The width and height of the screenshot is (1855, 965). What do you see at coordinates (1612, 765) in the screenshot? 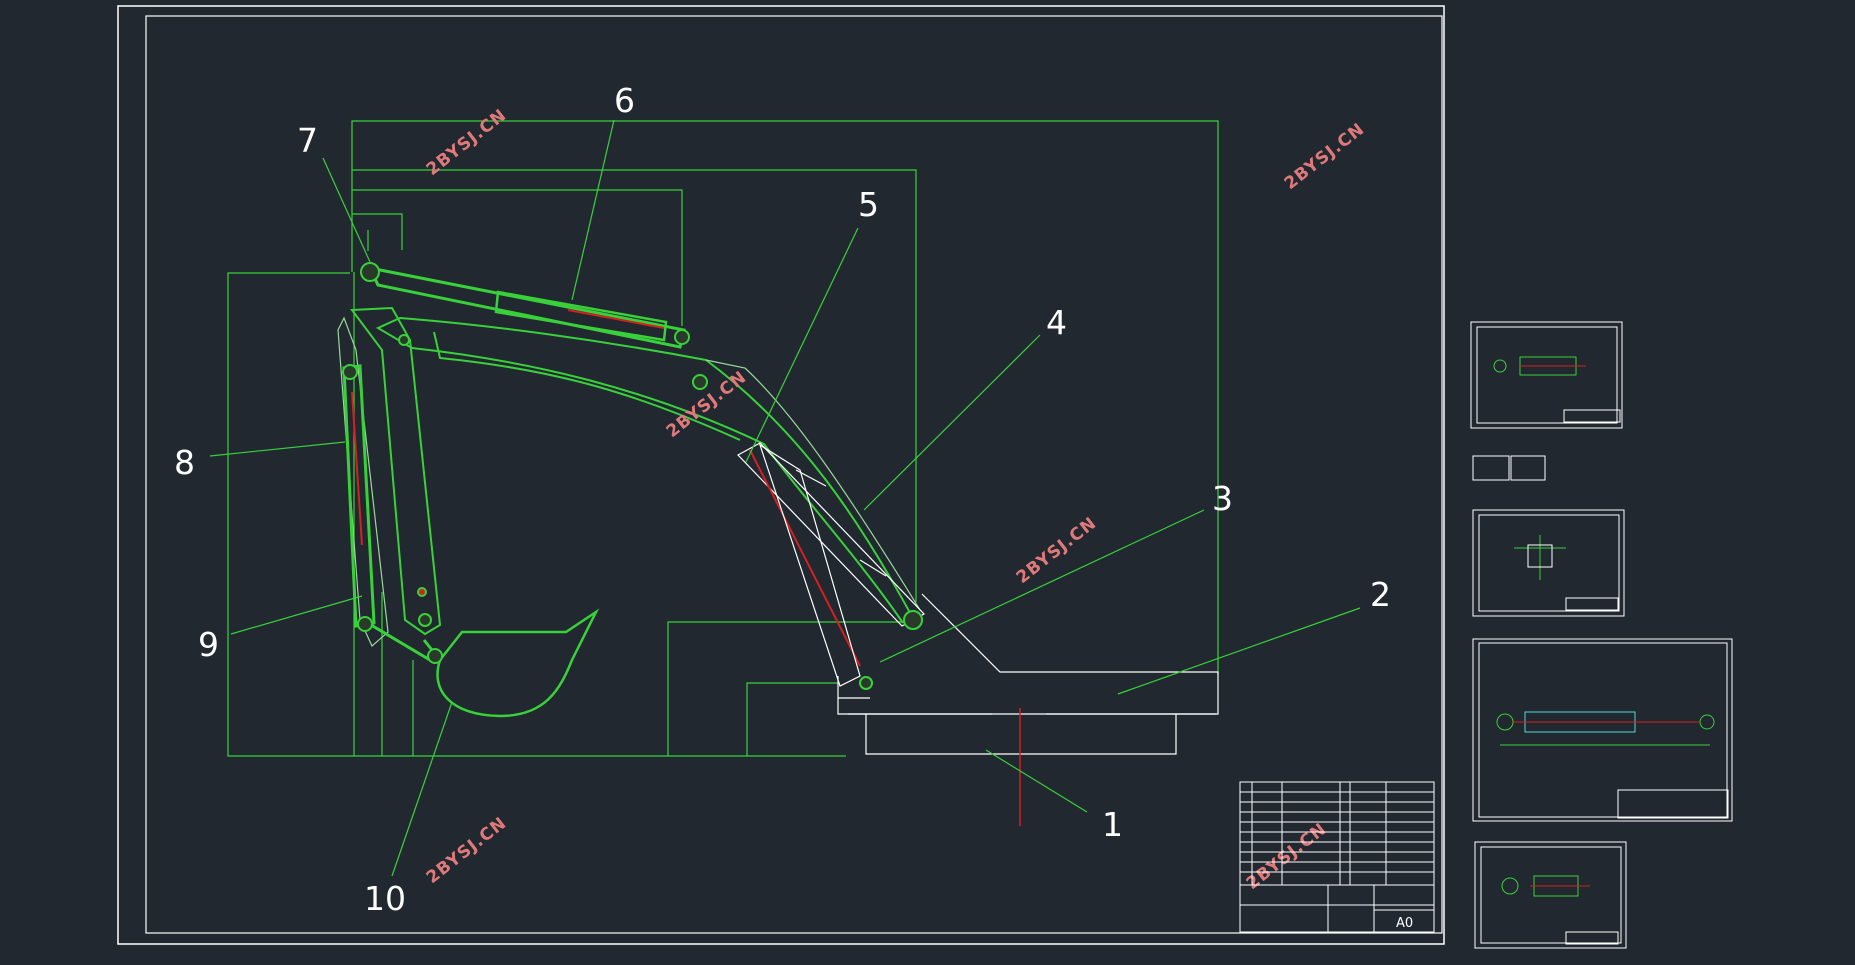
I see `thumbnail-3-content` at bounding box center [1612, 765].